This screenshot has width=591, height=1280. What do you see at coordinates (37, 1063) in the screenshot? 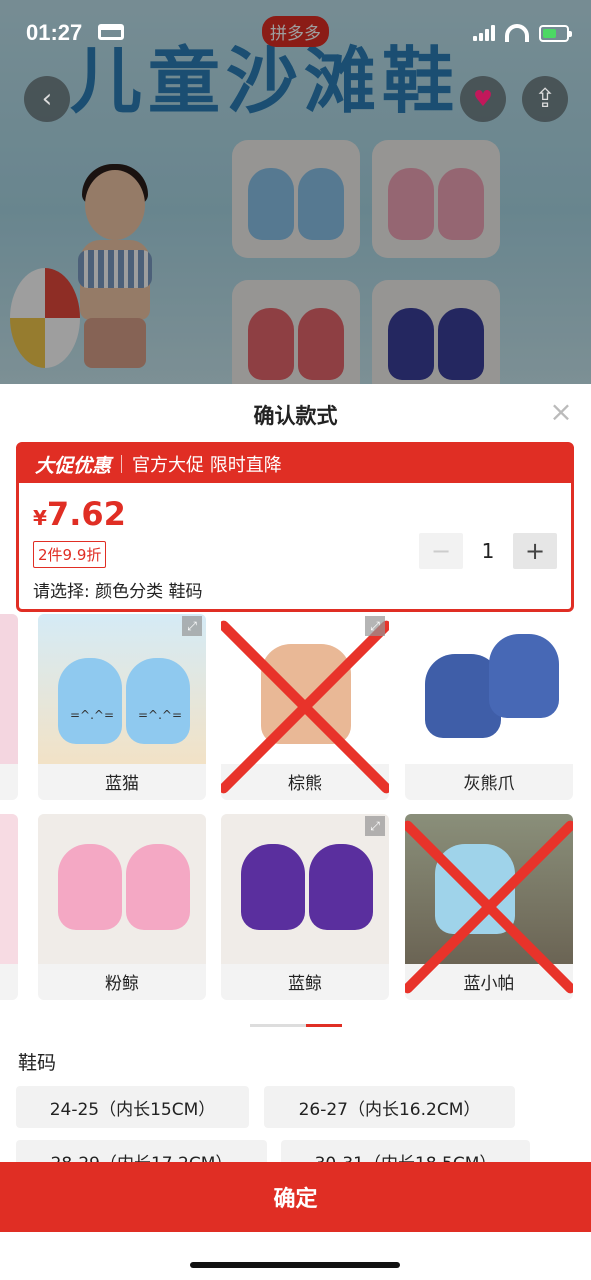
I see `size-section-title: 鞋码` at bounding box center [37, 1063].